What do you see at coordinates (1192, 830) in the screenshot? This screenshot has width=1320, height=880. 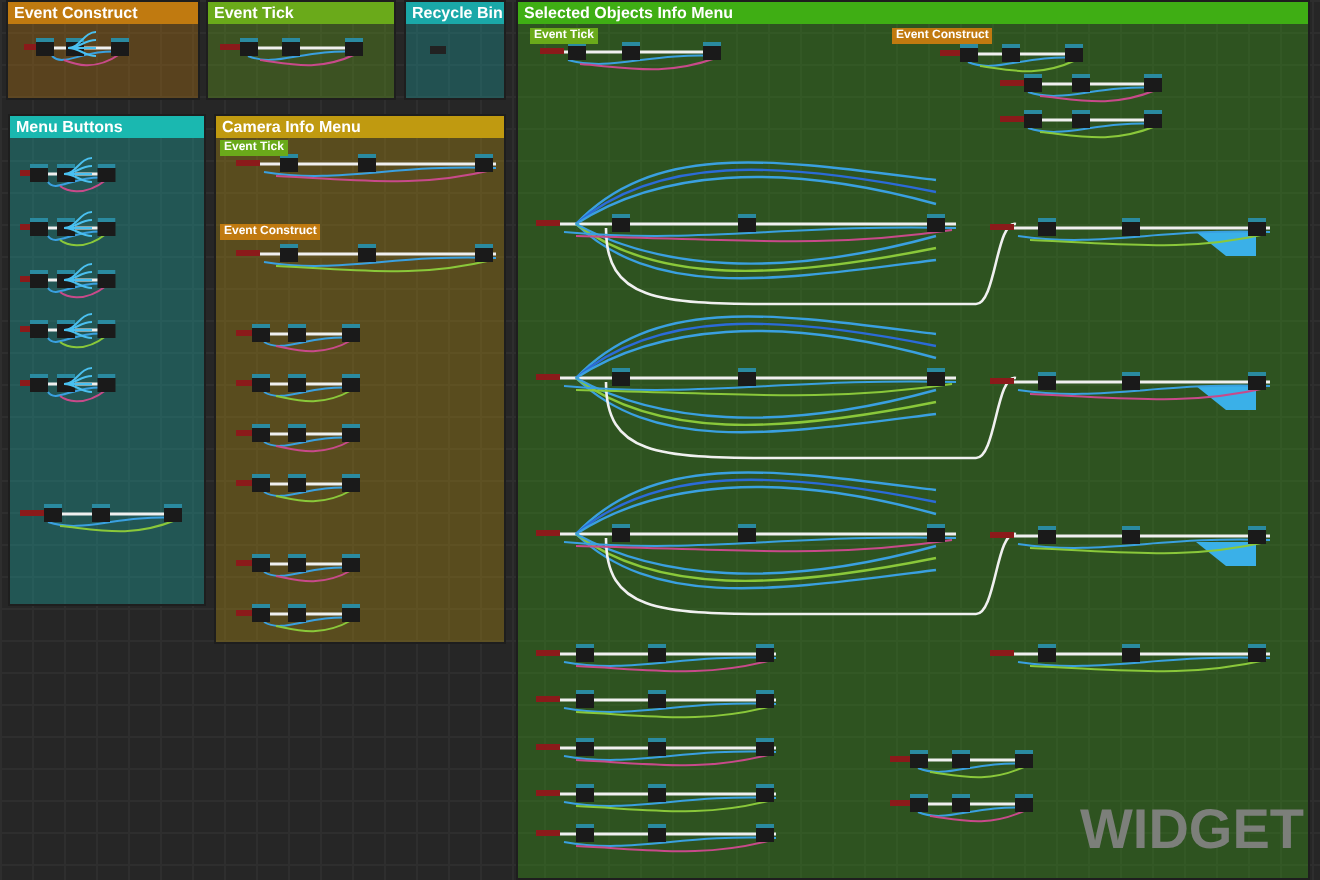 I see `graph-type-label: WIDGET` at bounding box center [1192, 830].